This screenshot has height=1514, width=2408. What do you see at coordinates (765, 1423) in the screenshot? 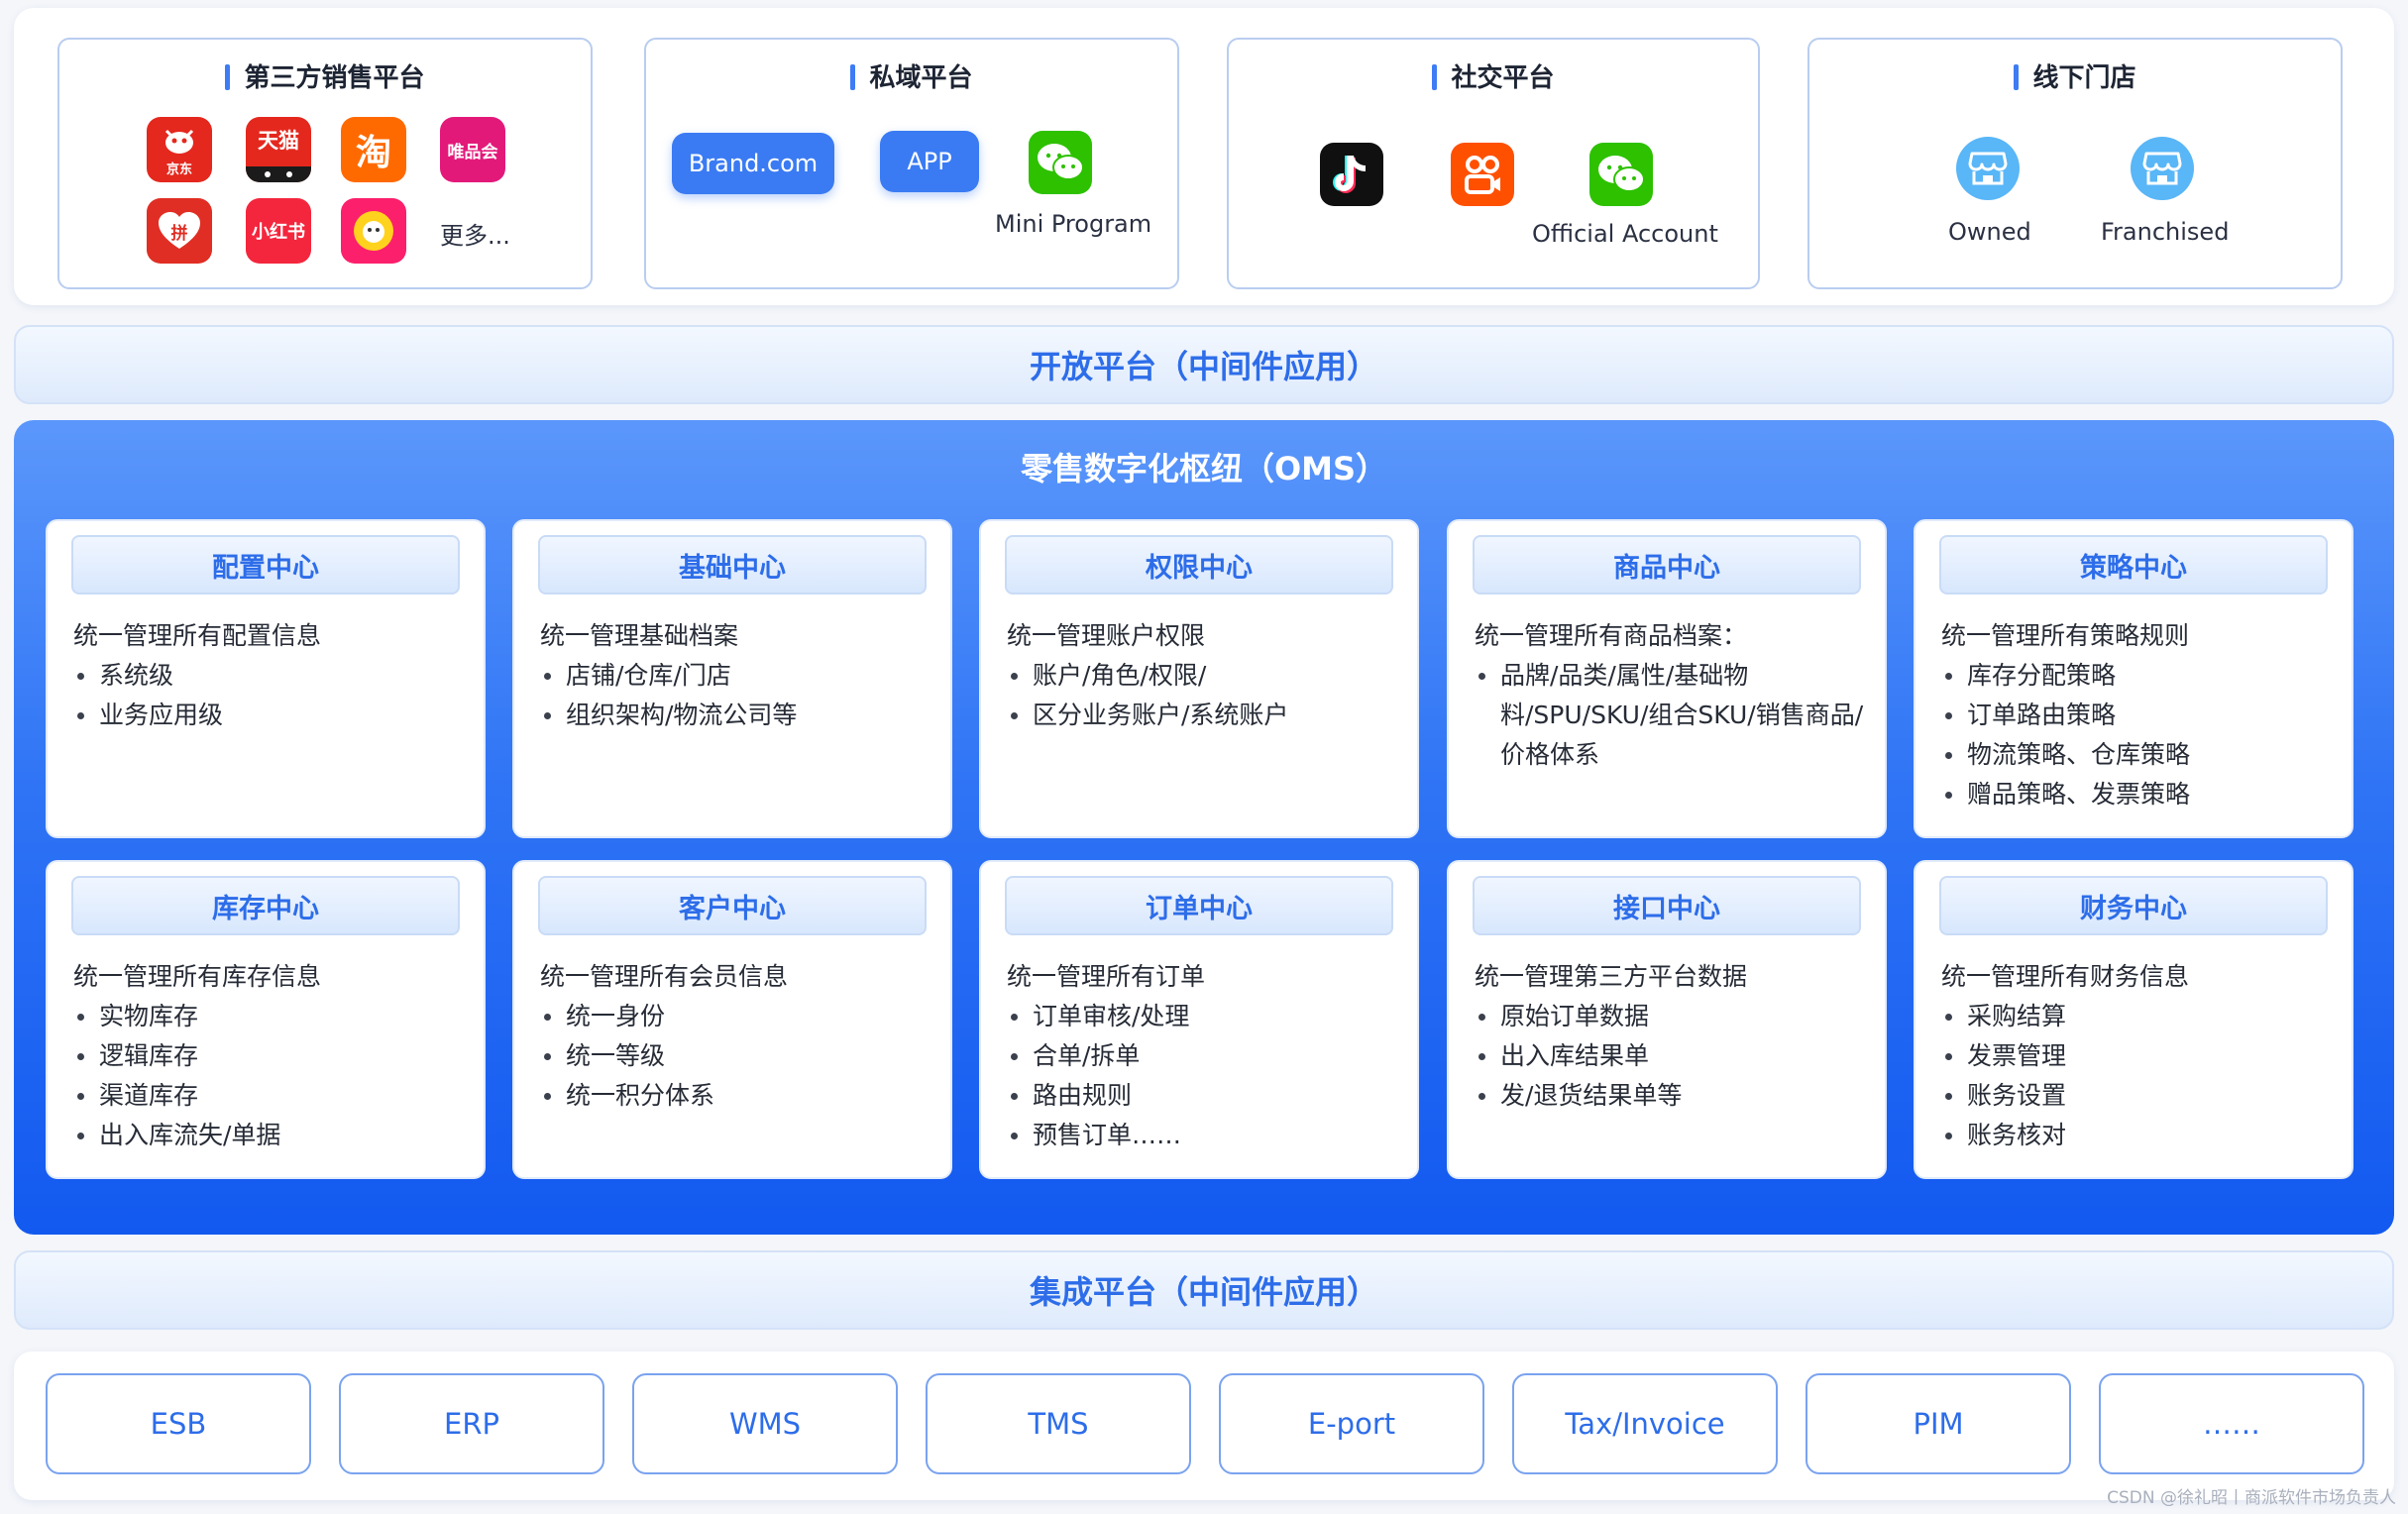
I see `system-box: WMS` at bounding box center [765, 1423].